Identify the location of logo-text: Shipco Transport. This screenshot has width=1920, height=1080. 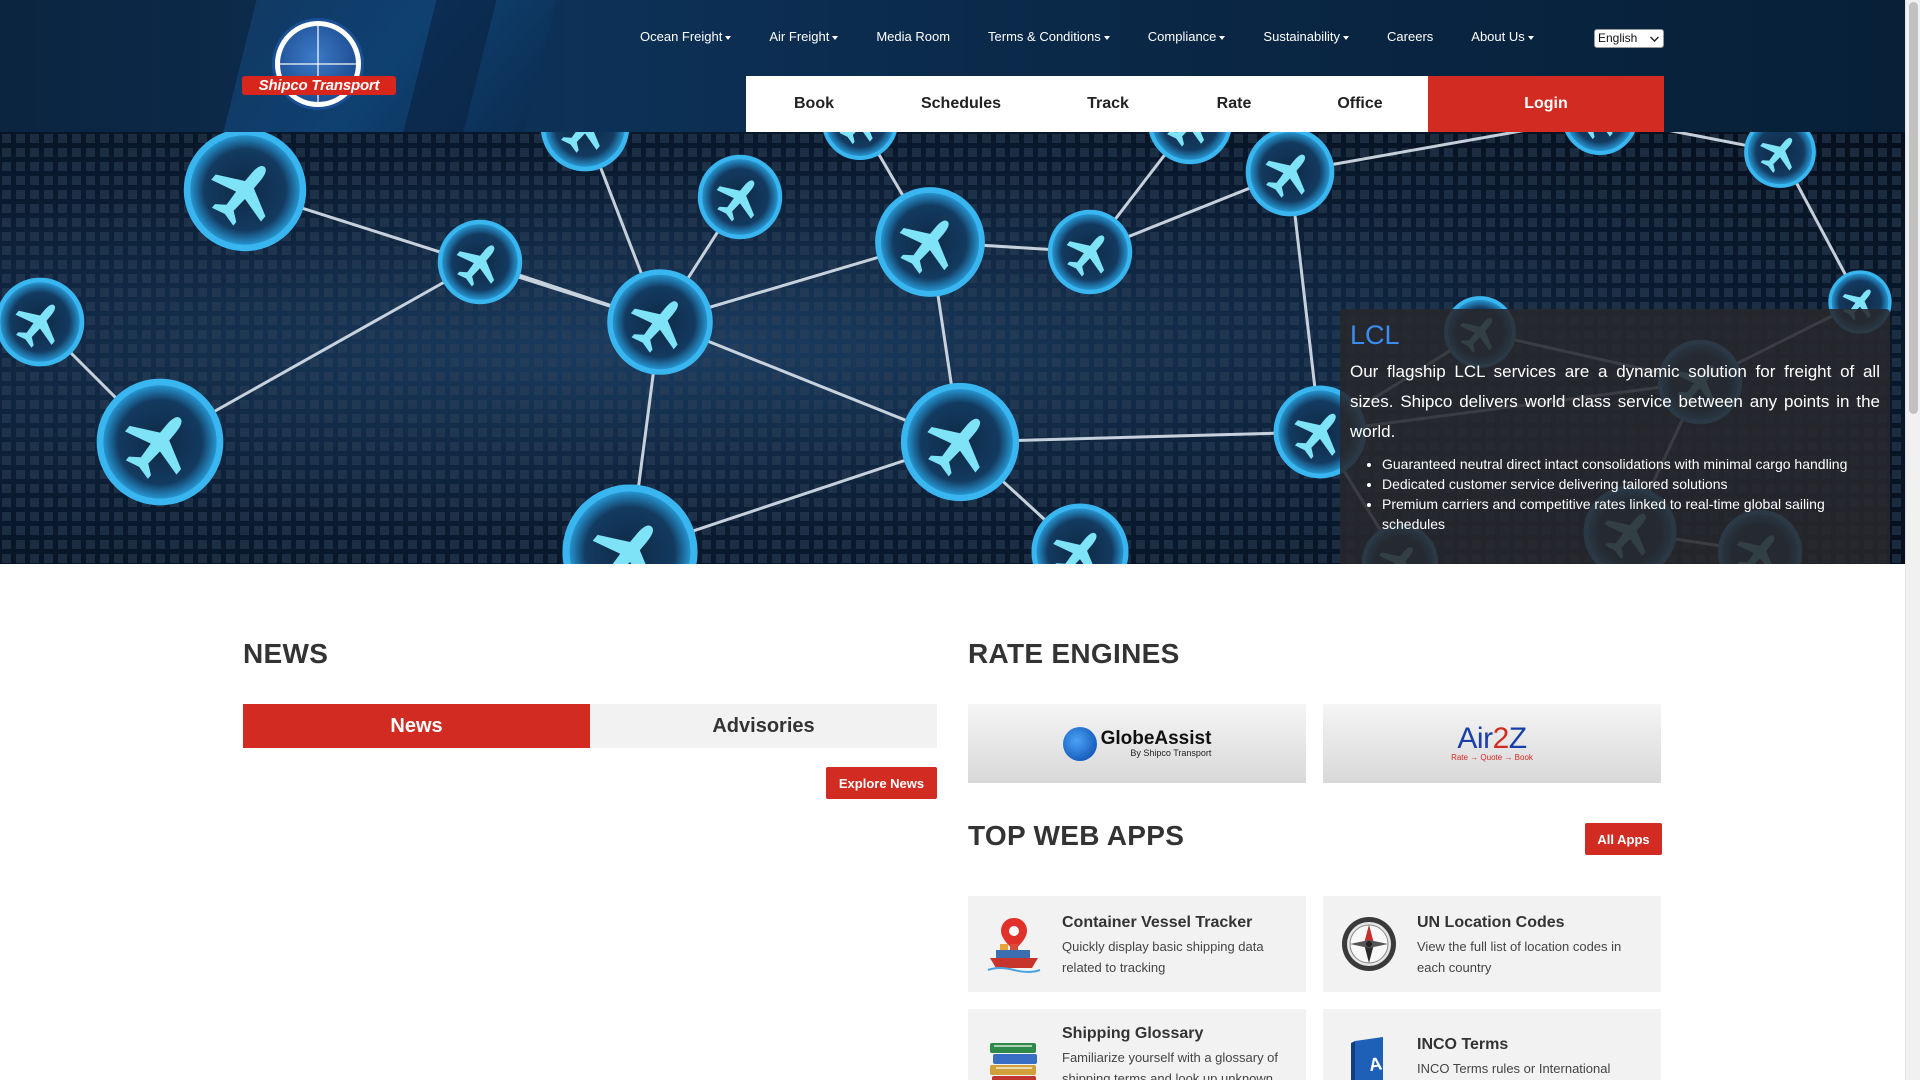
(319, 85).